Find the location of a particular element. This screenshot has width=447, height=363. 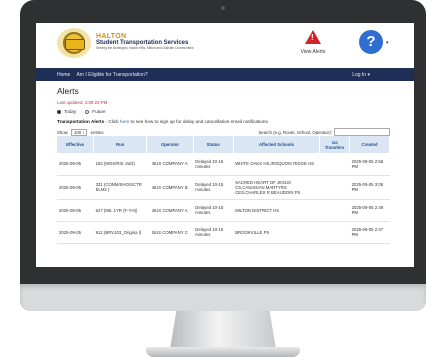

cell-schools: MILTON DISTRICT HS is located at coordinates (276, 210).